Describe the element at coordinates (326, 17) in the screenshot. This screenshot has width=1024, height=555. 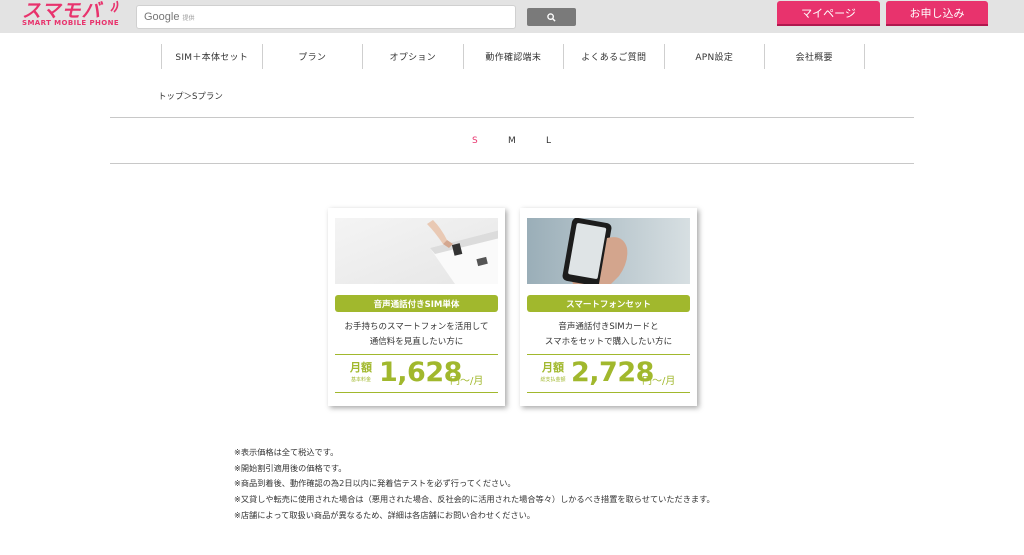
I see `search-input: Google 提供` at that location.